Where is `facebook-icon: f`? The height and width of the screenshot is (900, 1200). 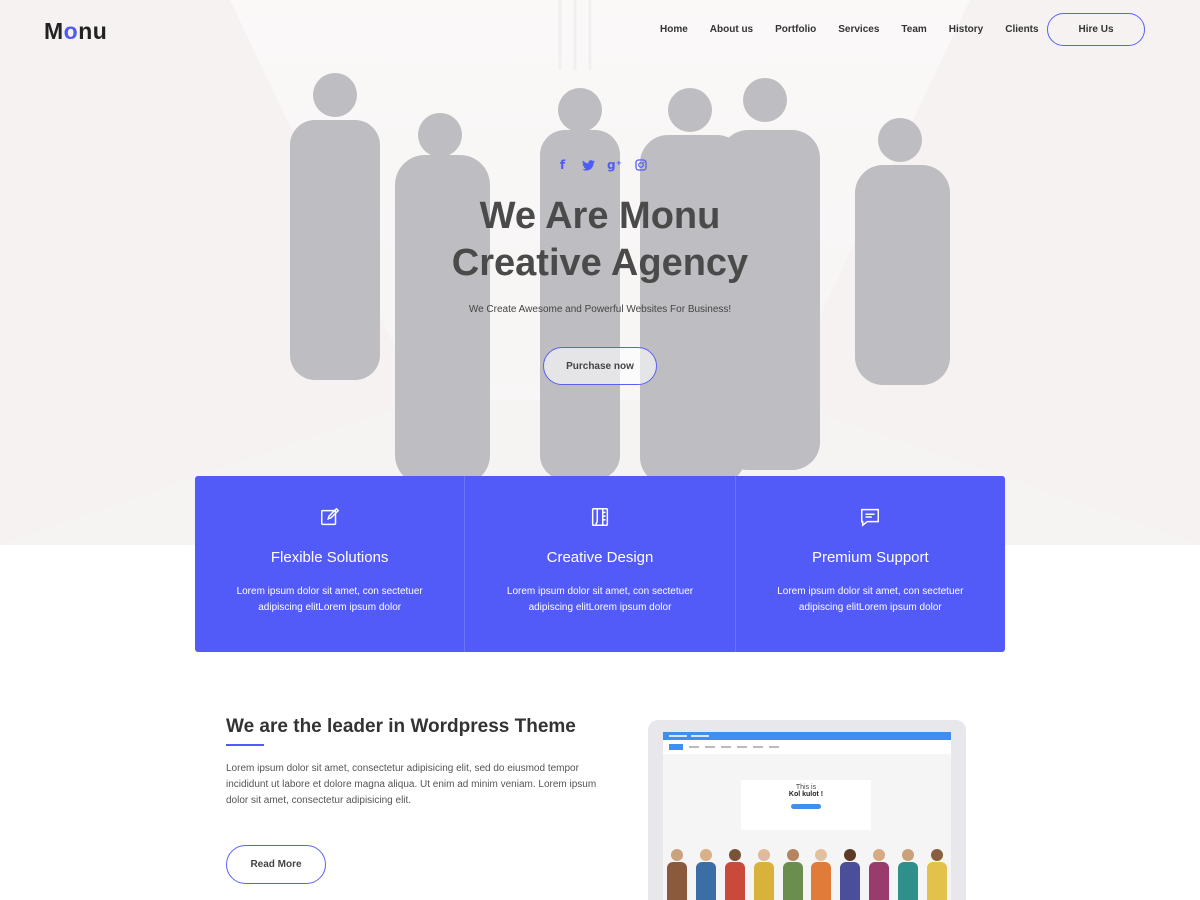 facebook-icon: f is located at coordinates (562, 165).